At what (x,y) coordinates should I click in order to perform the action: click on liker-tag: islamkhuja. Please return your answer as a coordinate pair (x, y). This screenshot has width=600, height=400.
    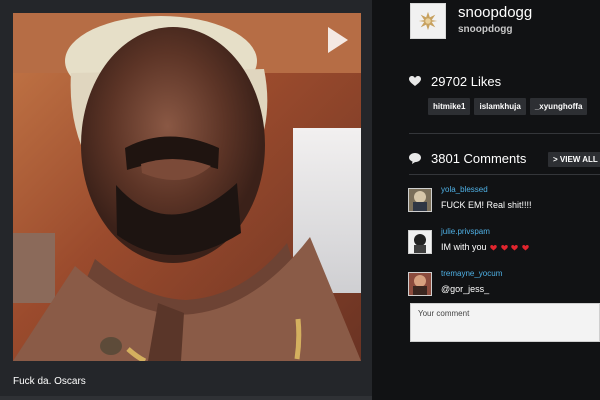
    Looking at the image, I should click on (500, 106).